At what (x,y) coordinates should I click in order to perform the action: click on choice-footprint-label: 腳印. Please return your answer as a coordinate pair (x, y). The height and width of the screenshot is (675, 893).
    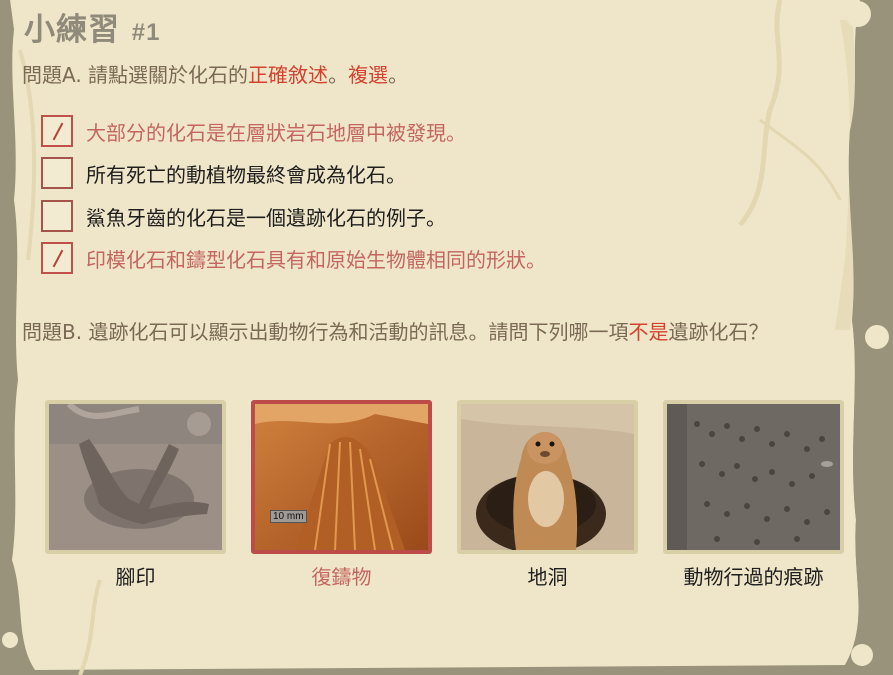
    Looking at the image, I should click on (135, 577).